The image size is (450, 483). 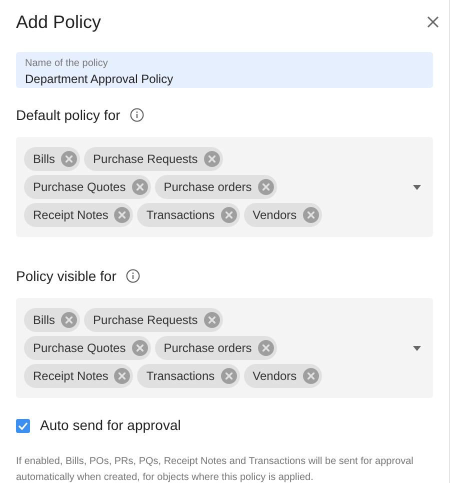 I want to click on section-label: Default policy for, so click(x=68, y=115).